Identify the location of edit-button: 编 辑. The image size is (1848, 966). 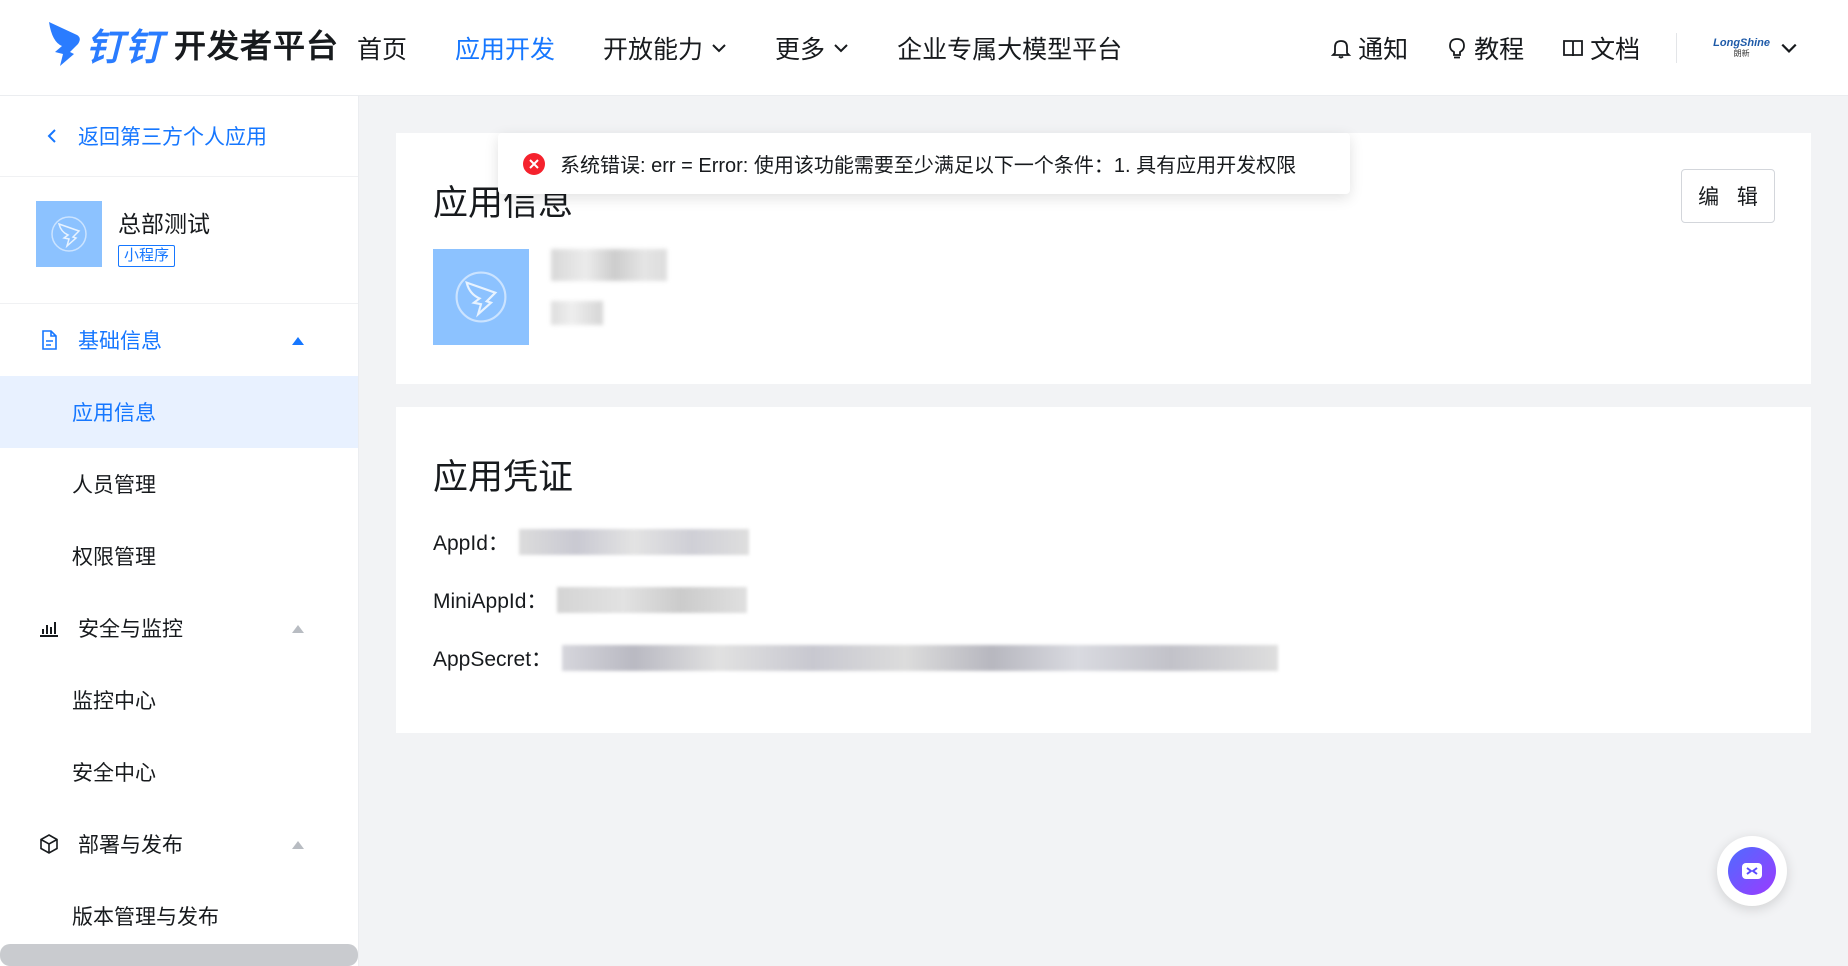
(1728, 196).